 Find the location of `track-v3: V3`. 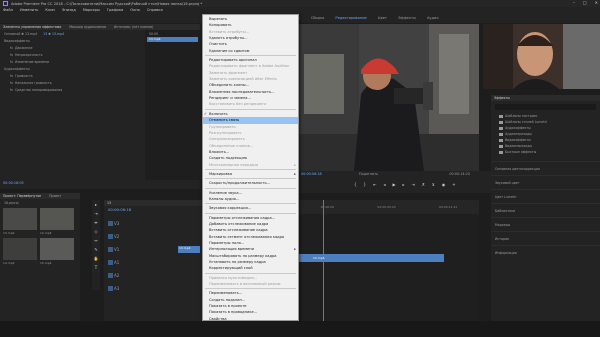

track-v3: V3 is located at coordinates (154, 223).